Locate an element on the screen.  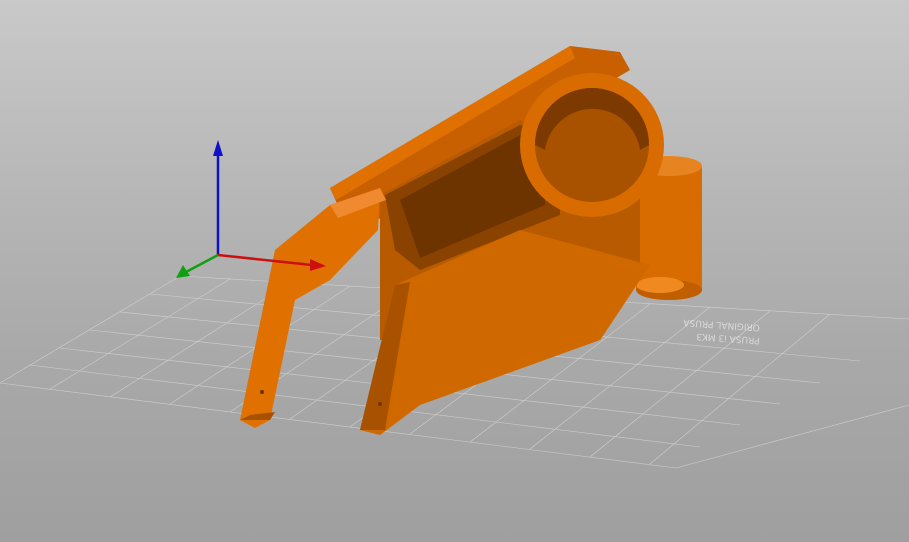
z-axis-arrow is located at coordinates (218, 148).